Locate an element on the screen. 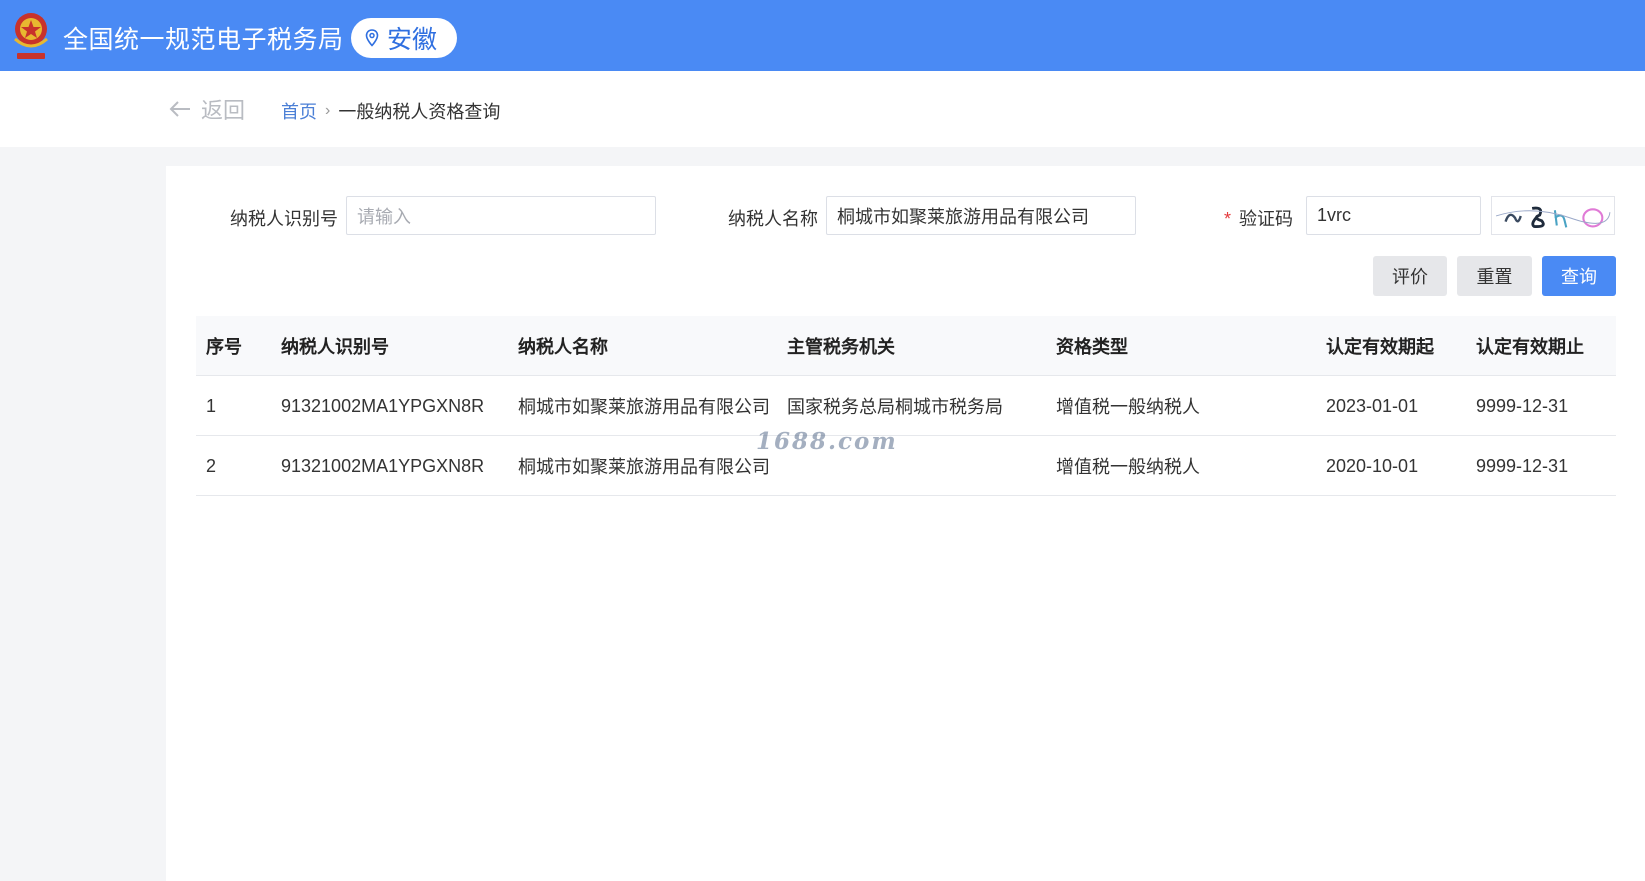 The width and height of the screenshot is (1645, 881). taxpayer-name-label: 纳税人名称 is located at coordinates (773, 219).